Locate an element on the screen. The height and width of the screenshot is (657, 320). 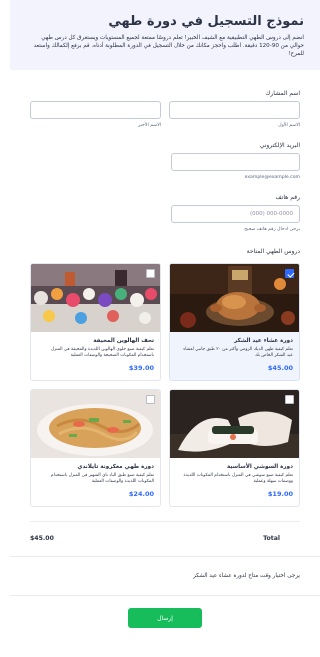
name-label: اسم المشارك is located at coordinates (282, 93).